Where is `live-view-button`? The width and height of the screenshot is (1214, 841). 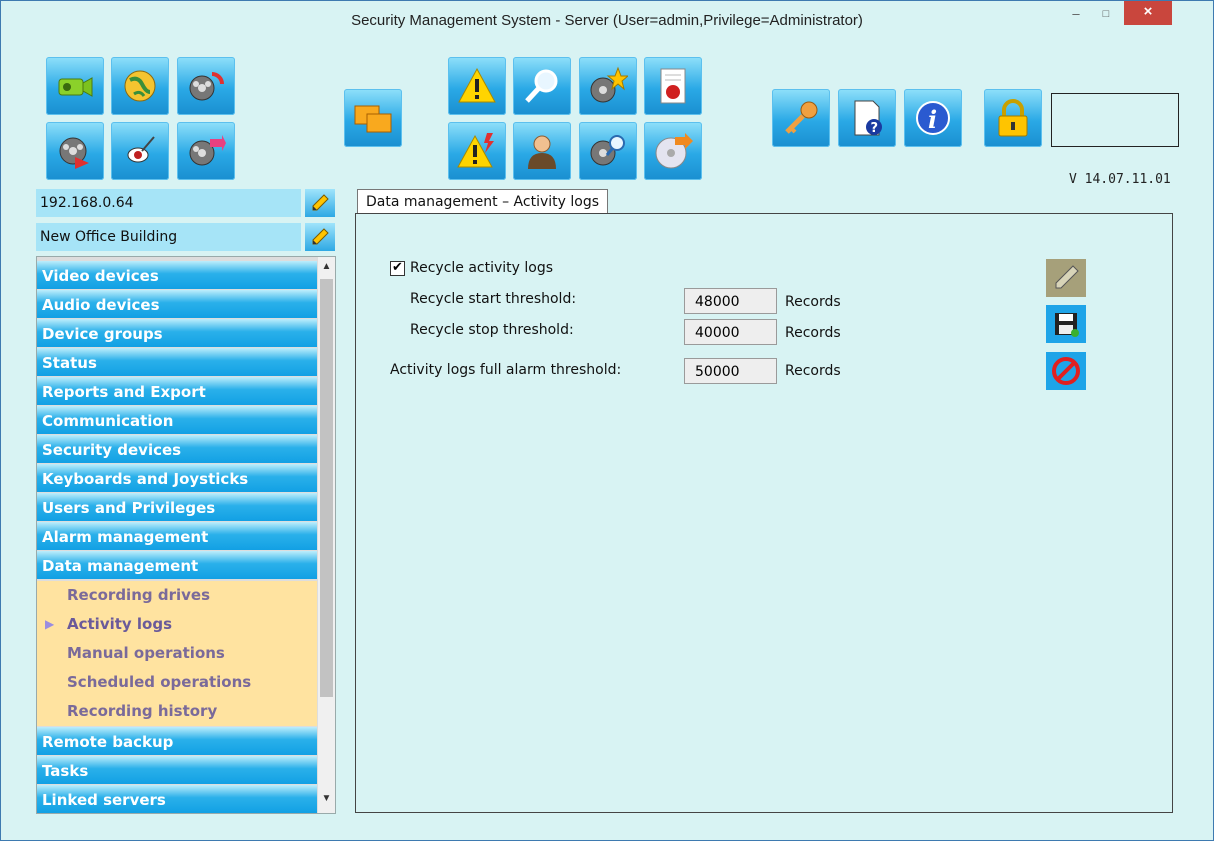
live-view-button is located at coordinates (75, 86).